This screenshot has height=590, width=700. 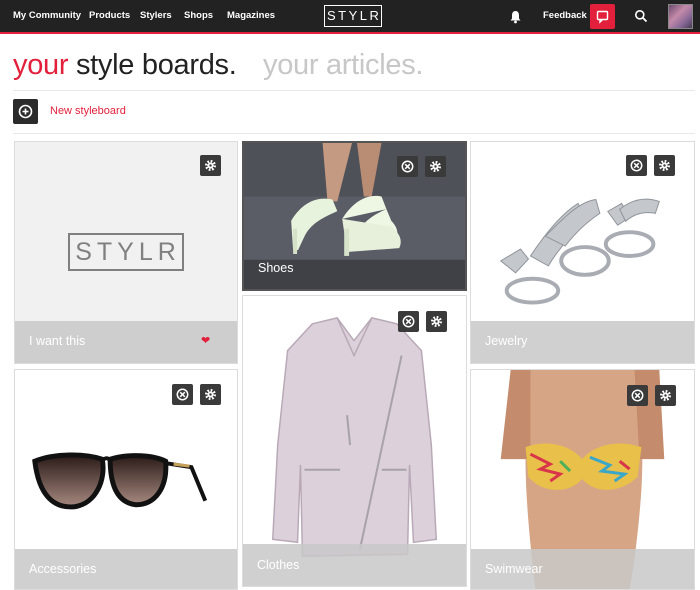 What do you see at coordinates (57, 341) in the screenshot?
I see `board-label: I want this` at bounding box center [57, 341].